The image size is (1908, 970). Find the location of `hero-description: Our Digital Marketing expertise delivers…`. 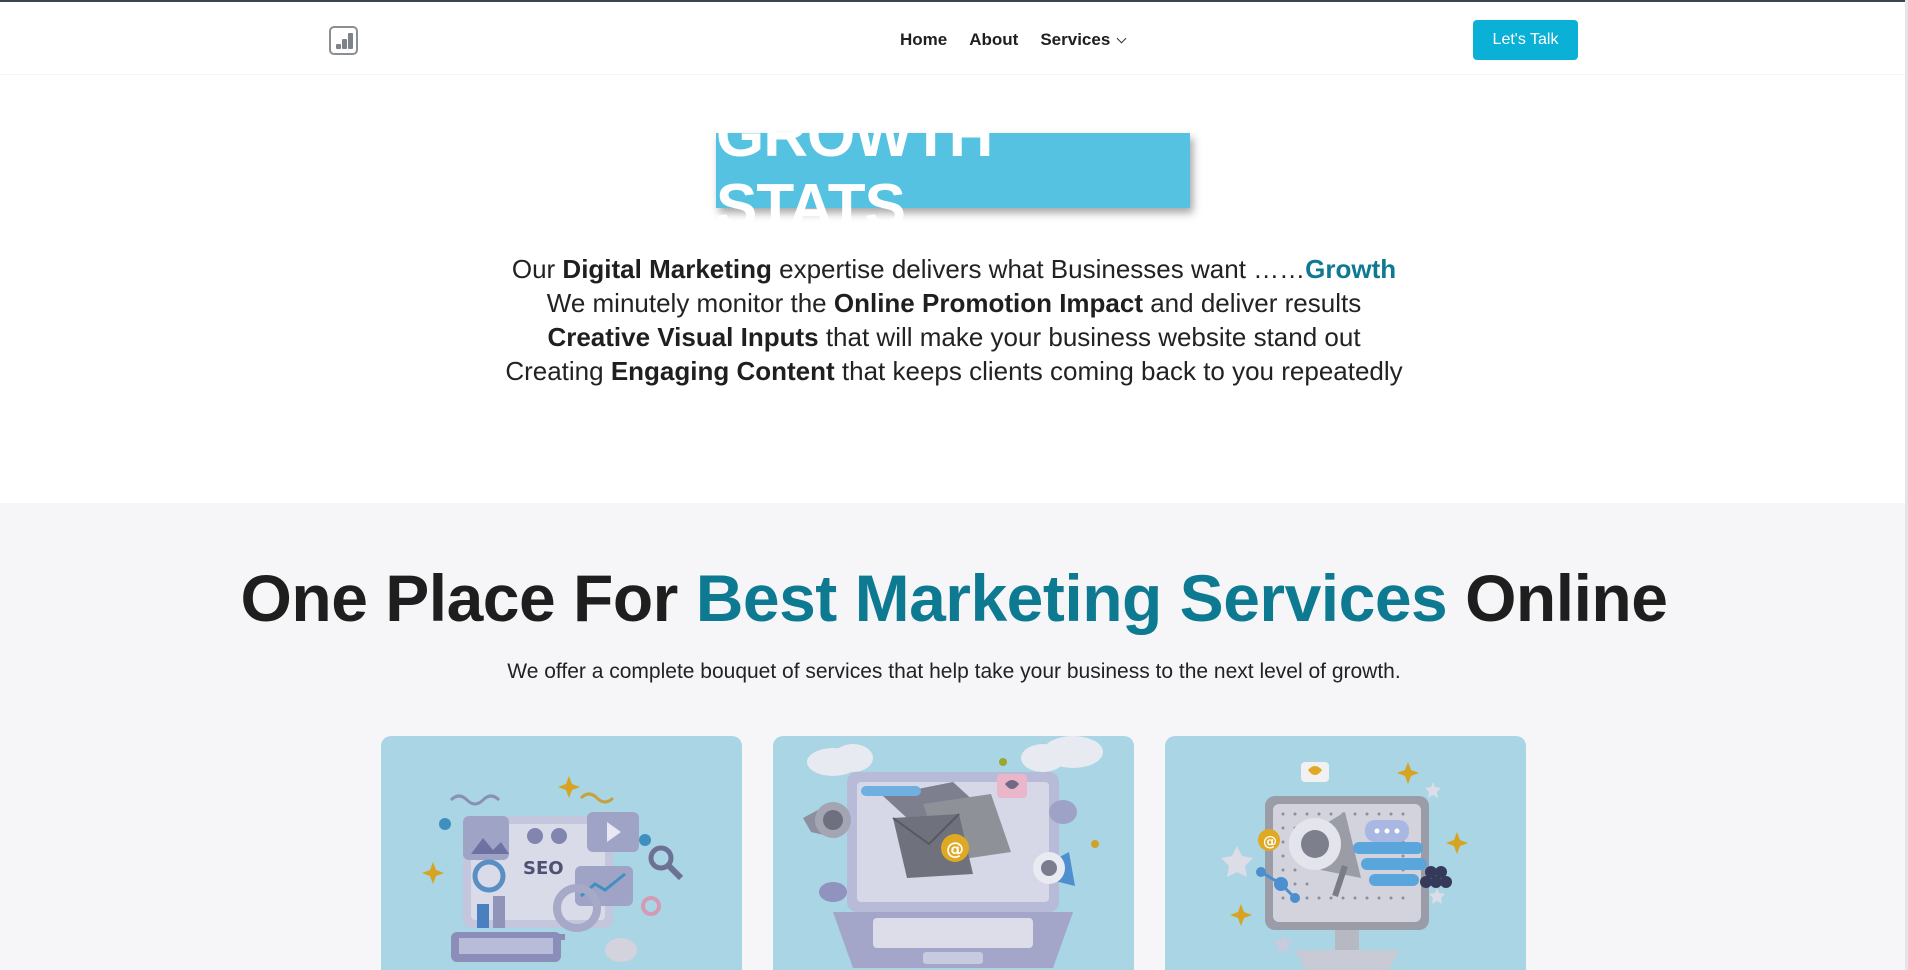

hero-description: Our Digital Marketing expertise delivers… is located at coordinates (954, 320).